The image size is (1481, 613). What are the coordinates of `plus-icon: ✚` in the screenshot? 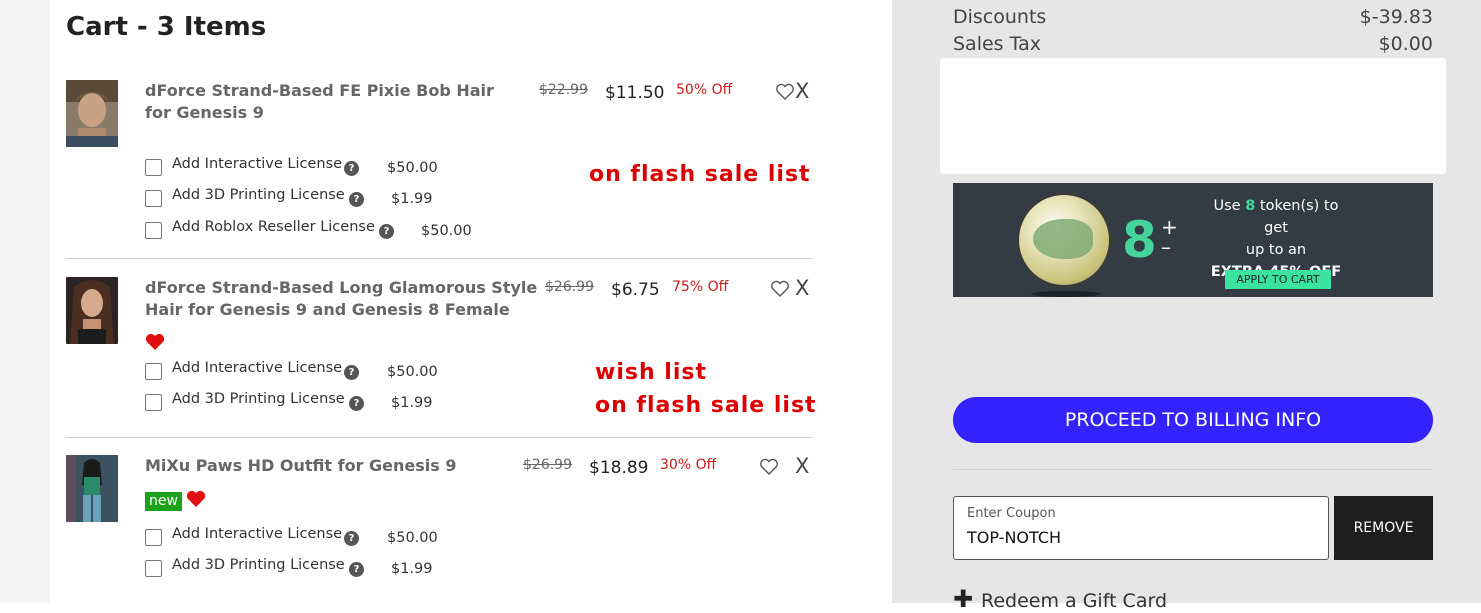 It's located at (963, 599).